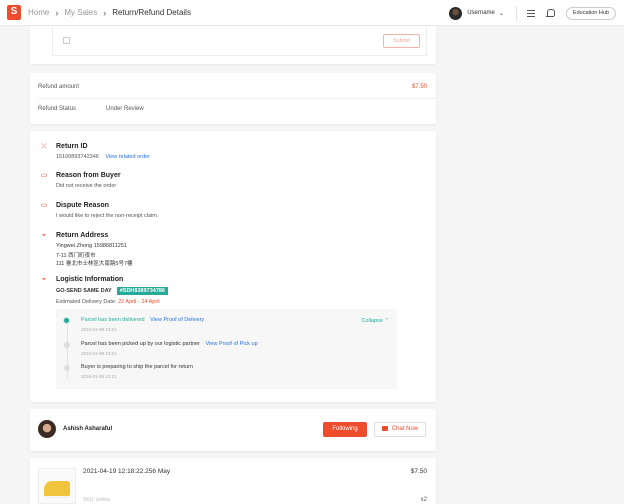  Describe the element at coordinates (96, 500) in the screenshot. I see `item-sku: SKU: yellow` at that location.